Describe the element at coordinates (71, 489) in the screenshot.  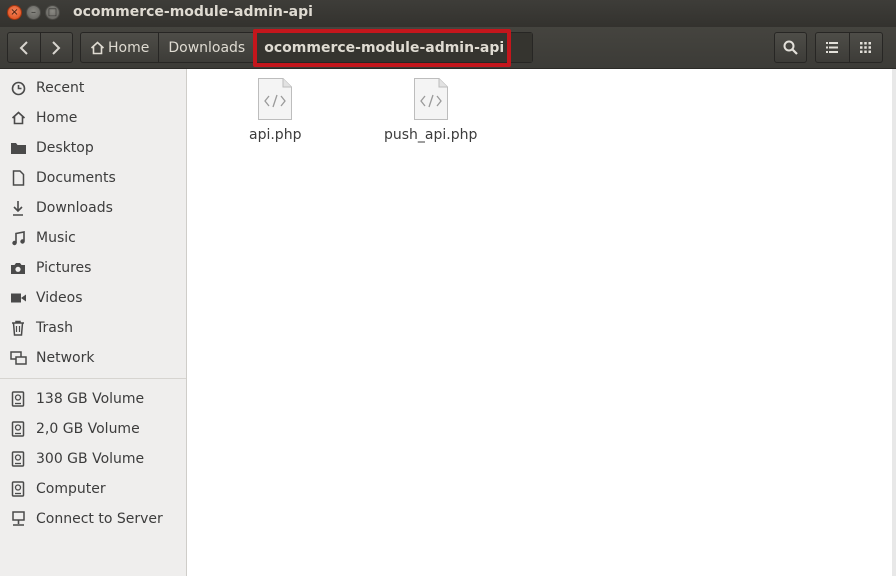
I see `sidebar-item-label: Computer` at that location.